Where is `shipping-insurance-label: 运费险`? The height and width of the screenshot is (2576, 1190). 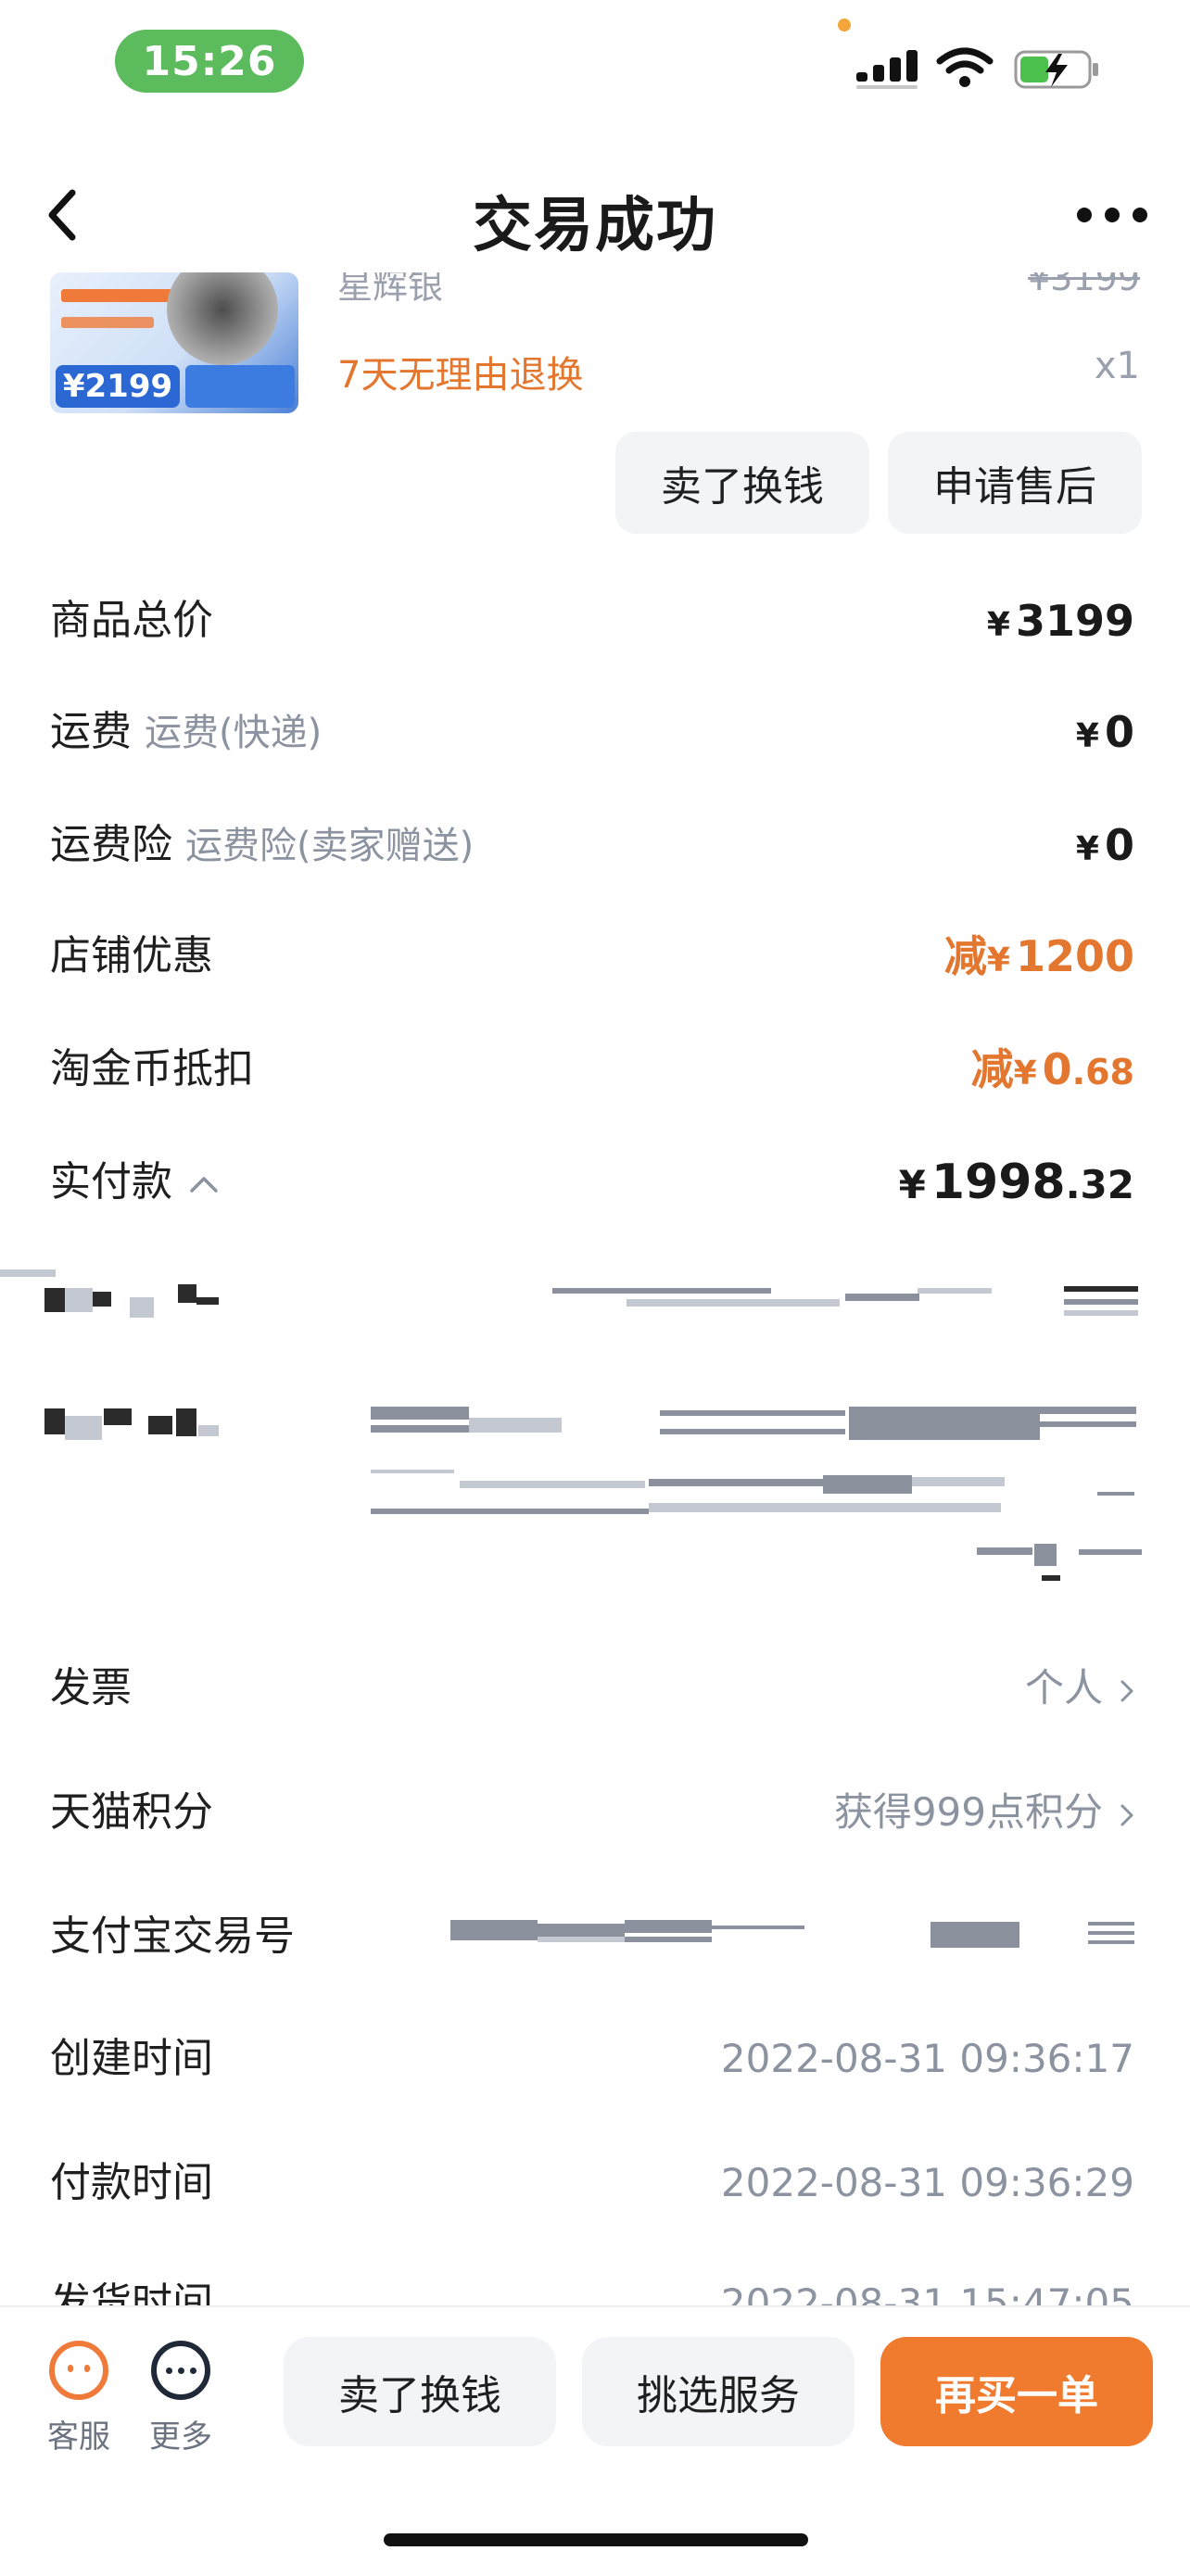
shipping-insurance-label: 运费险 is located at coordinates (111, 845).